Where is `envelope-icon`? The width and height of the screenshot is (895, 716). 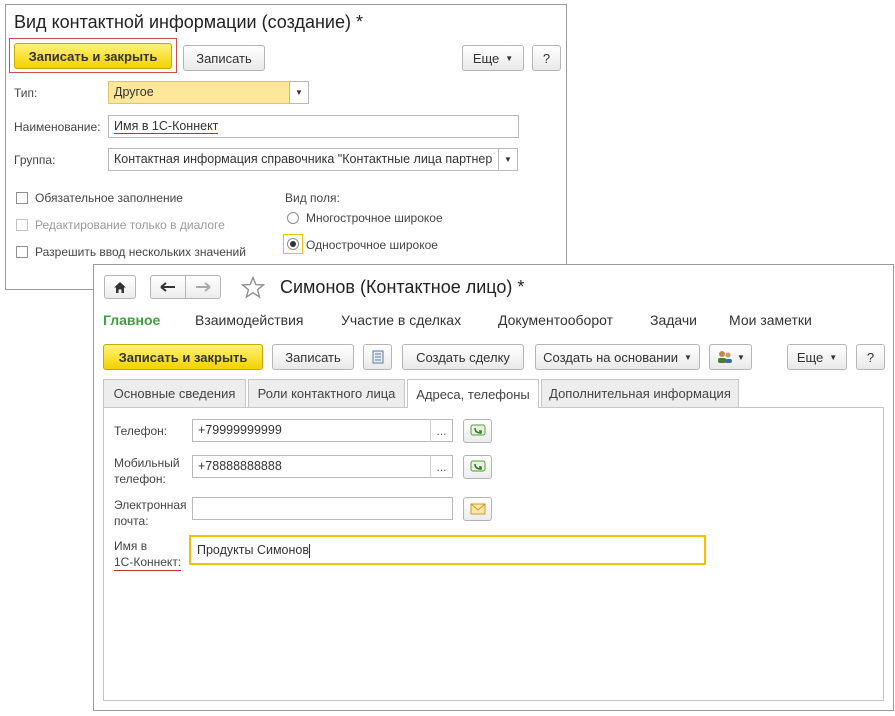
envelope-icon is located at coordinates (477, 509).